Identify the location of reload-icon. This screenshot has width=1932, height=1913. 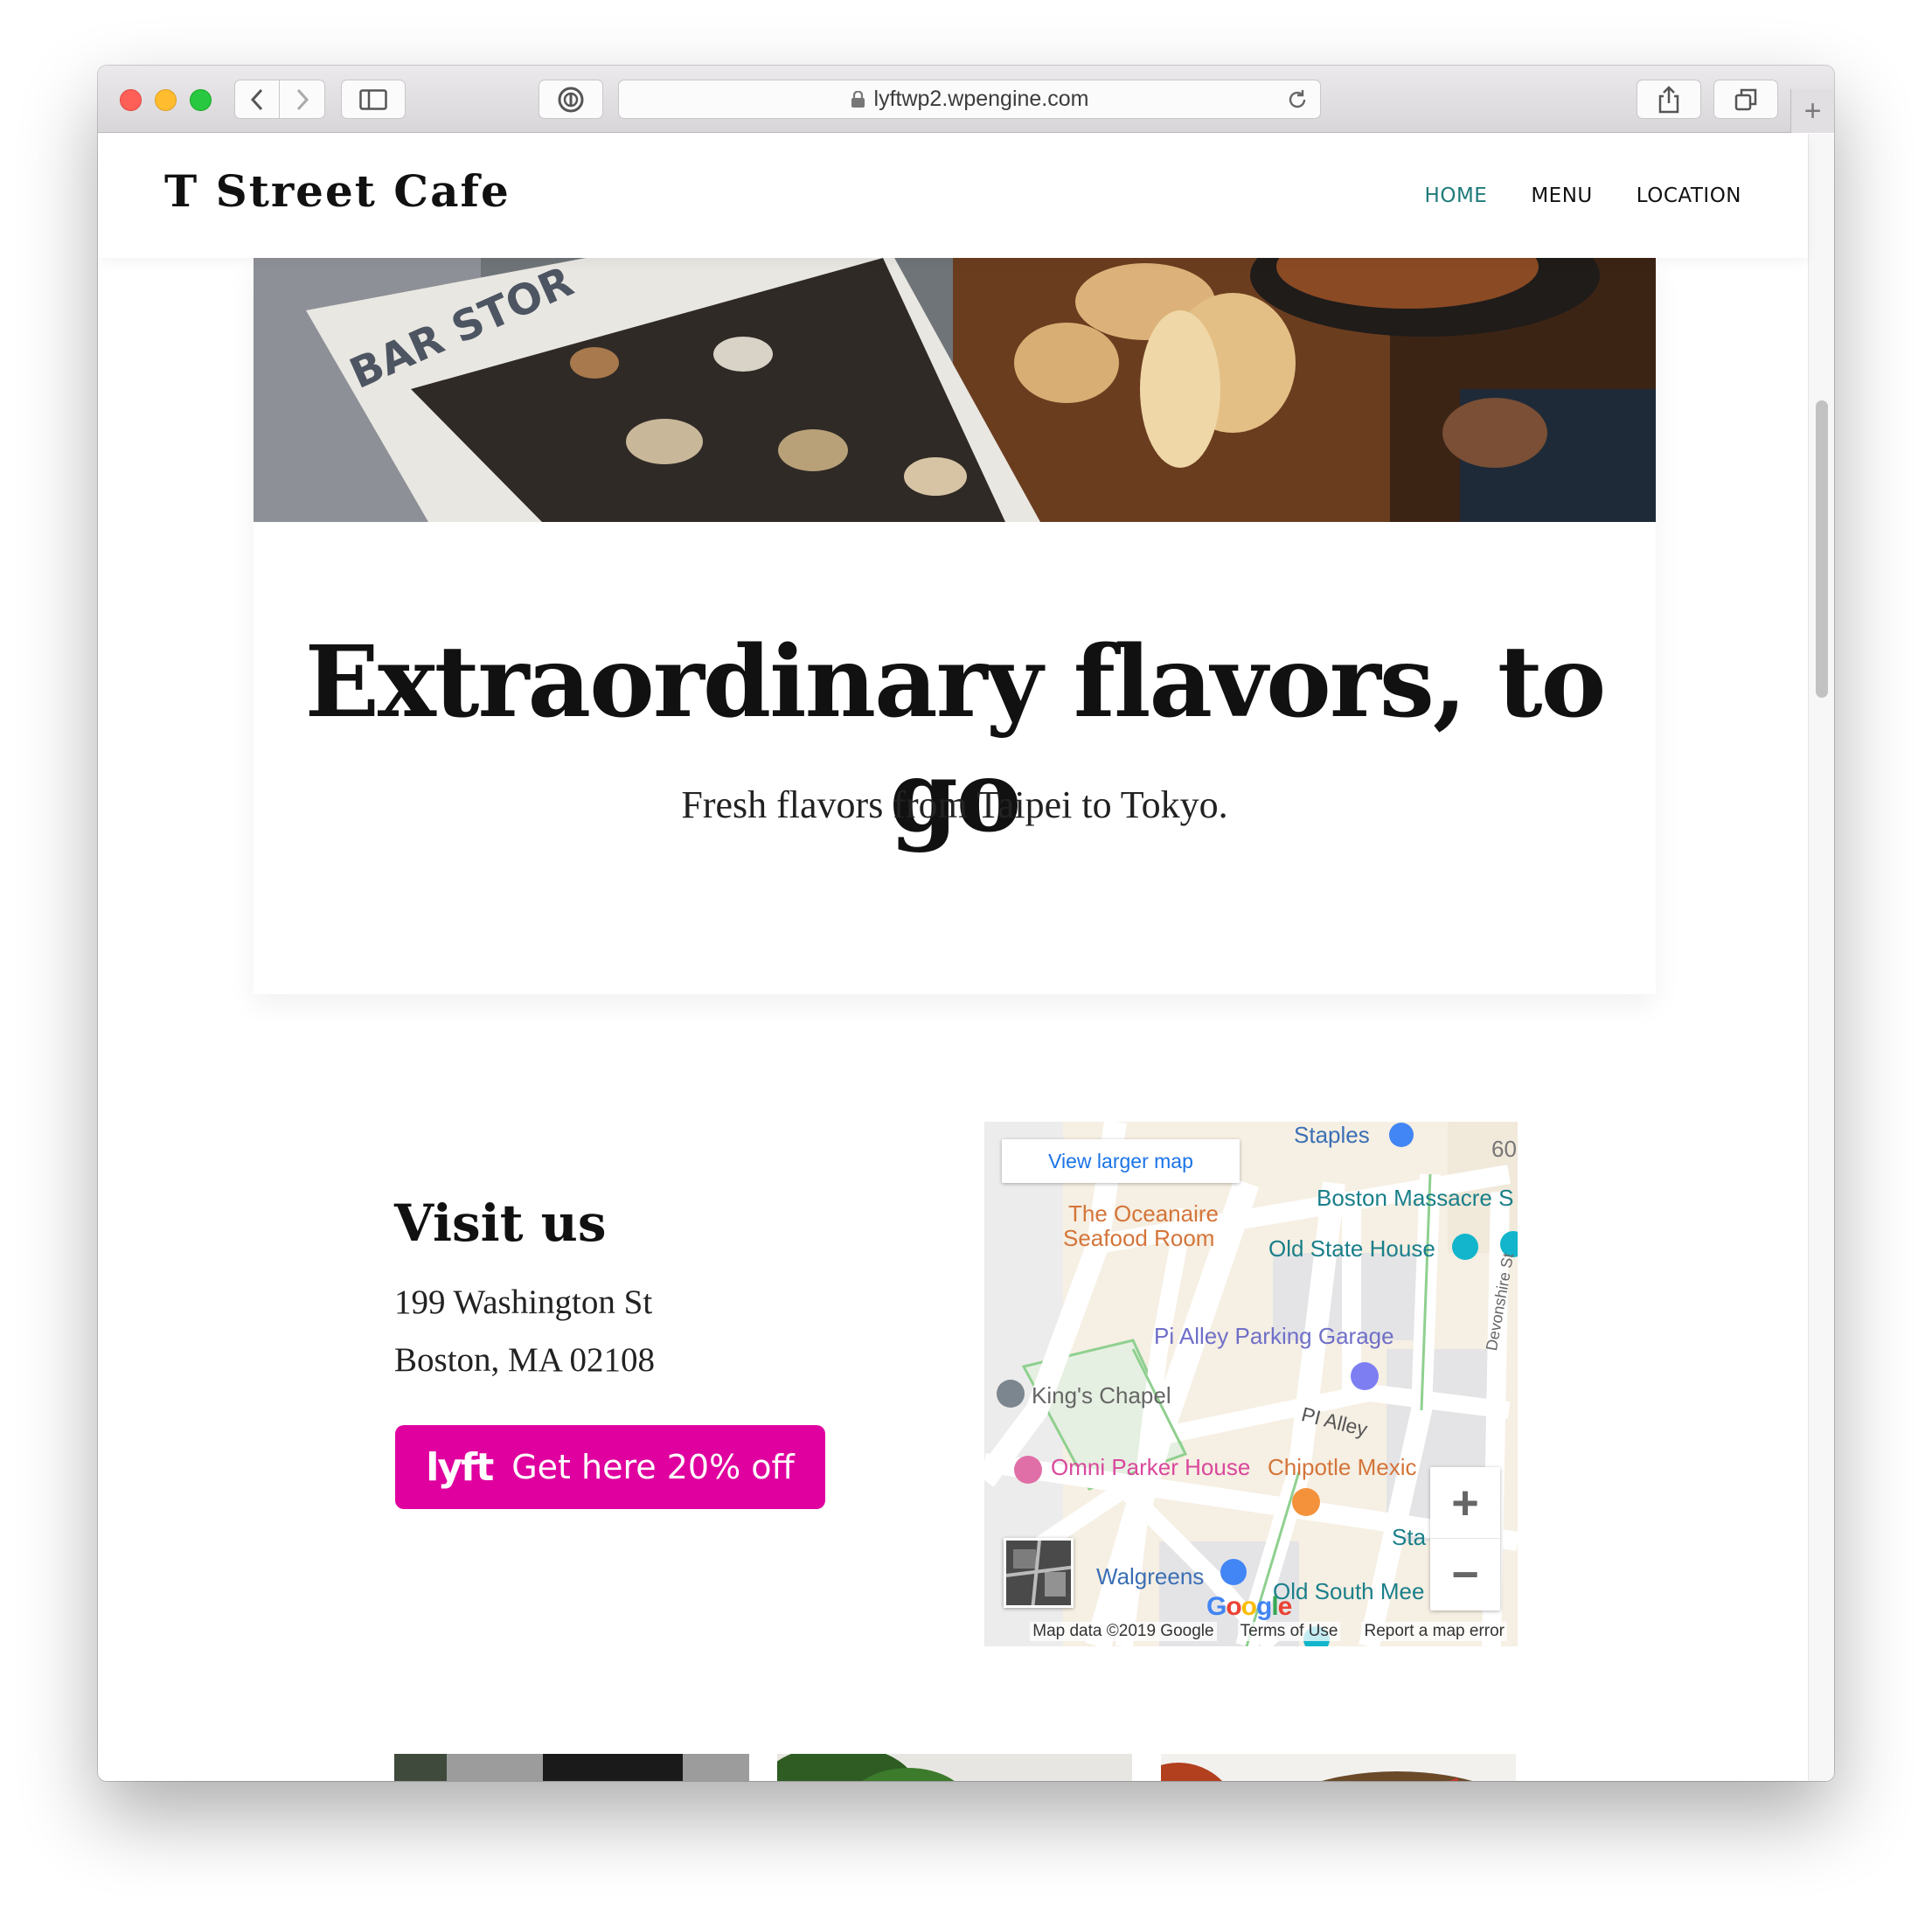
(1297, 99).